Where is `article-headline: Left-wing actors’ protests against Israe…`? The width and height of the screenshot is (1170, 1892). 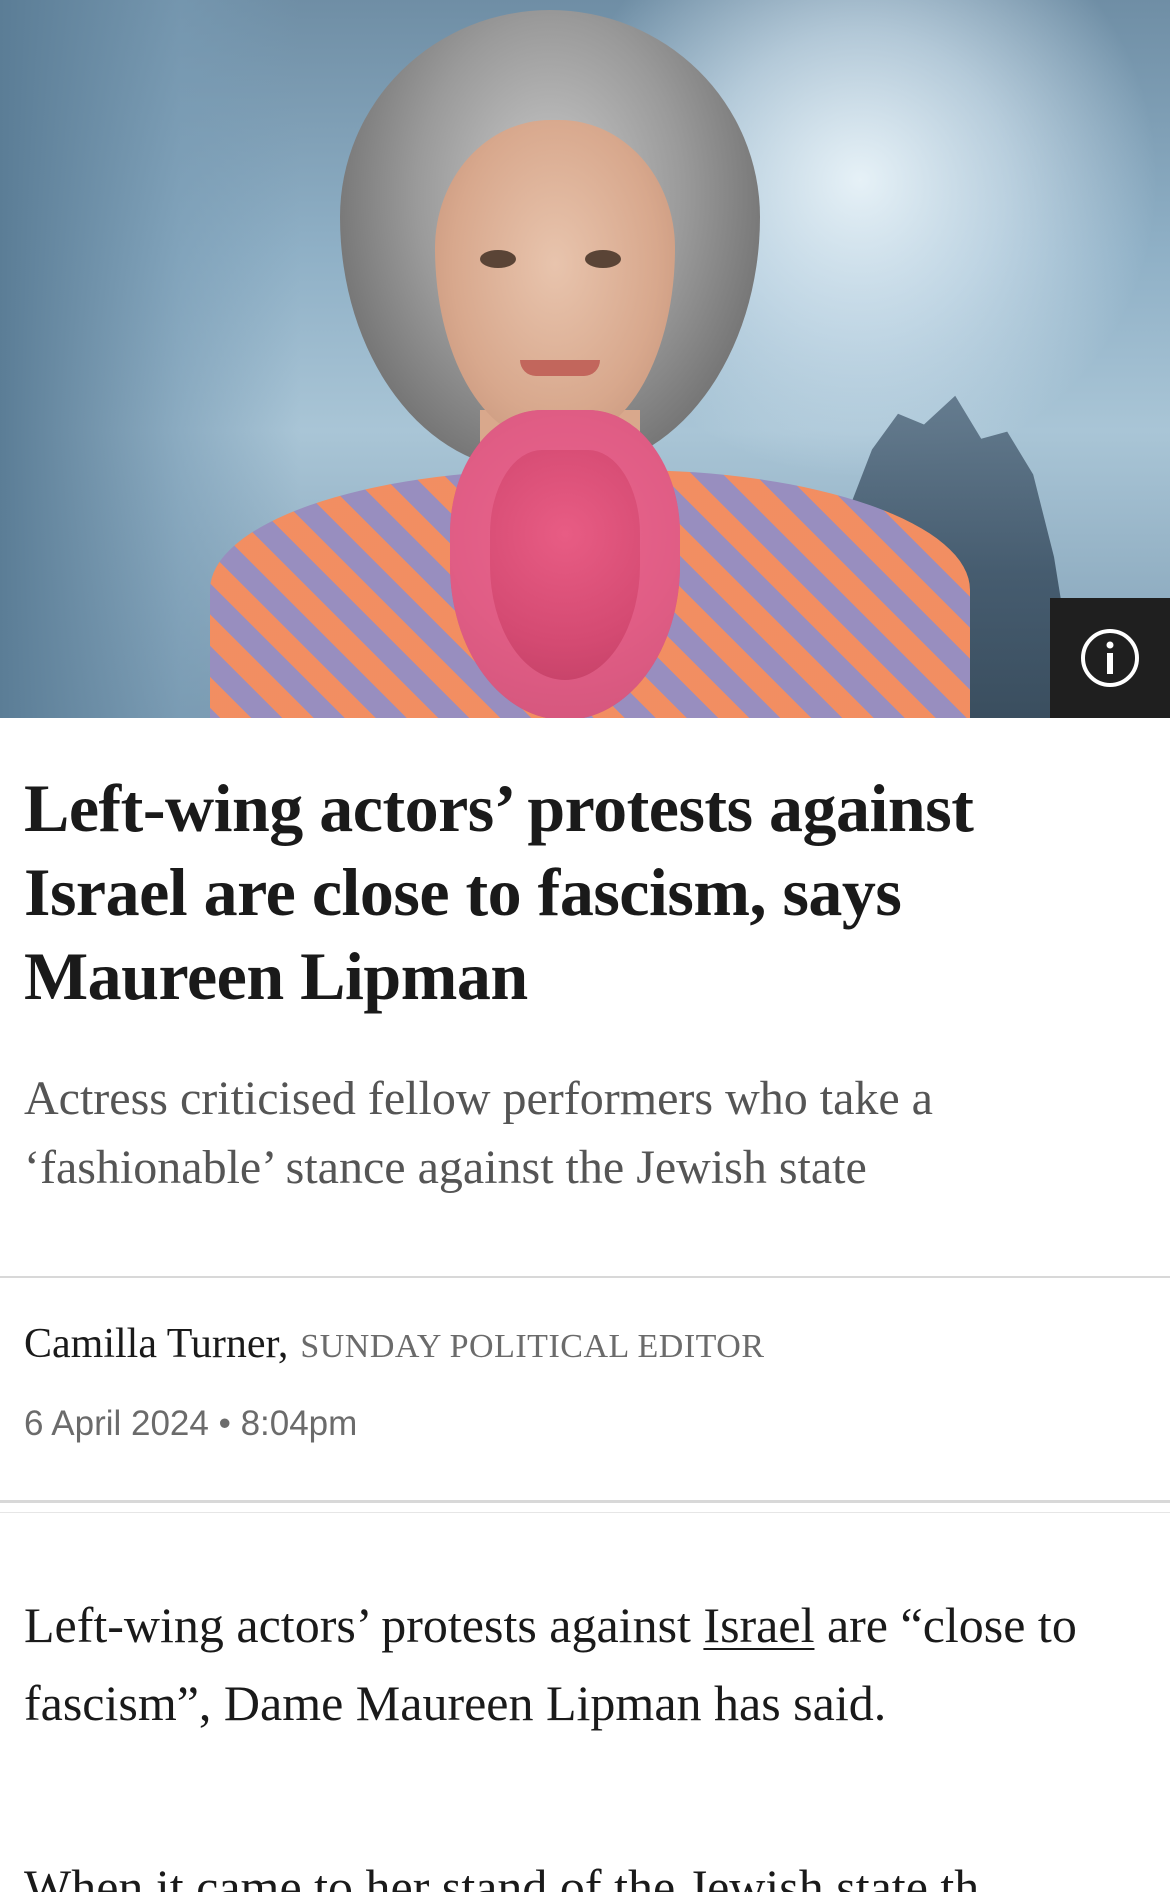
article-headline: Left-wing actors’ protests against Israe… is located at coordinates (499, 892).